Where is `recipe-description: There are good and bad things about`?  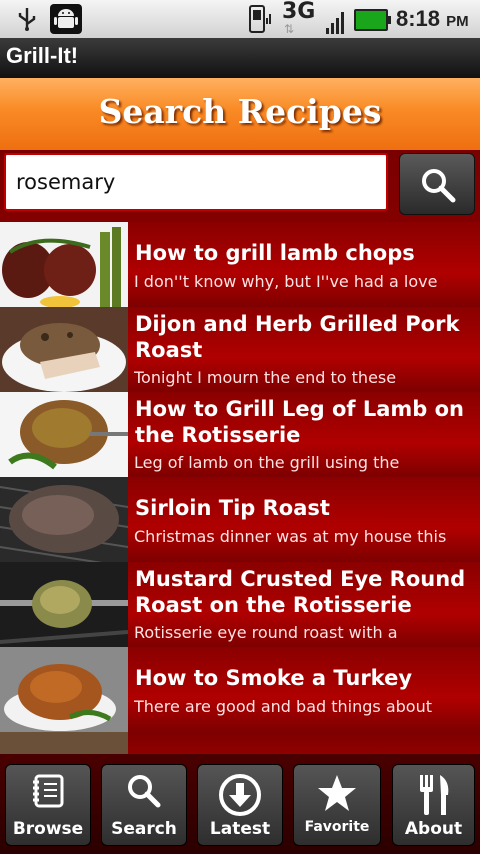 recipe-description: There are good and bad things about is located at coordinates (283, 706).